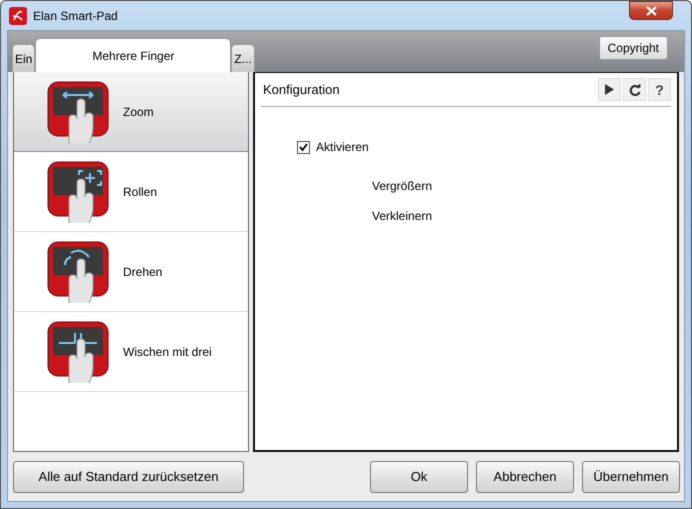 The width and height of the screenshot is (692, 509). I want to click on app-logo-icon, so click(18, 15).